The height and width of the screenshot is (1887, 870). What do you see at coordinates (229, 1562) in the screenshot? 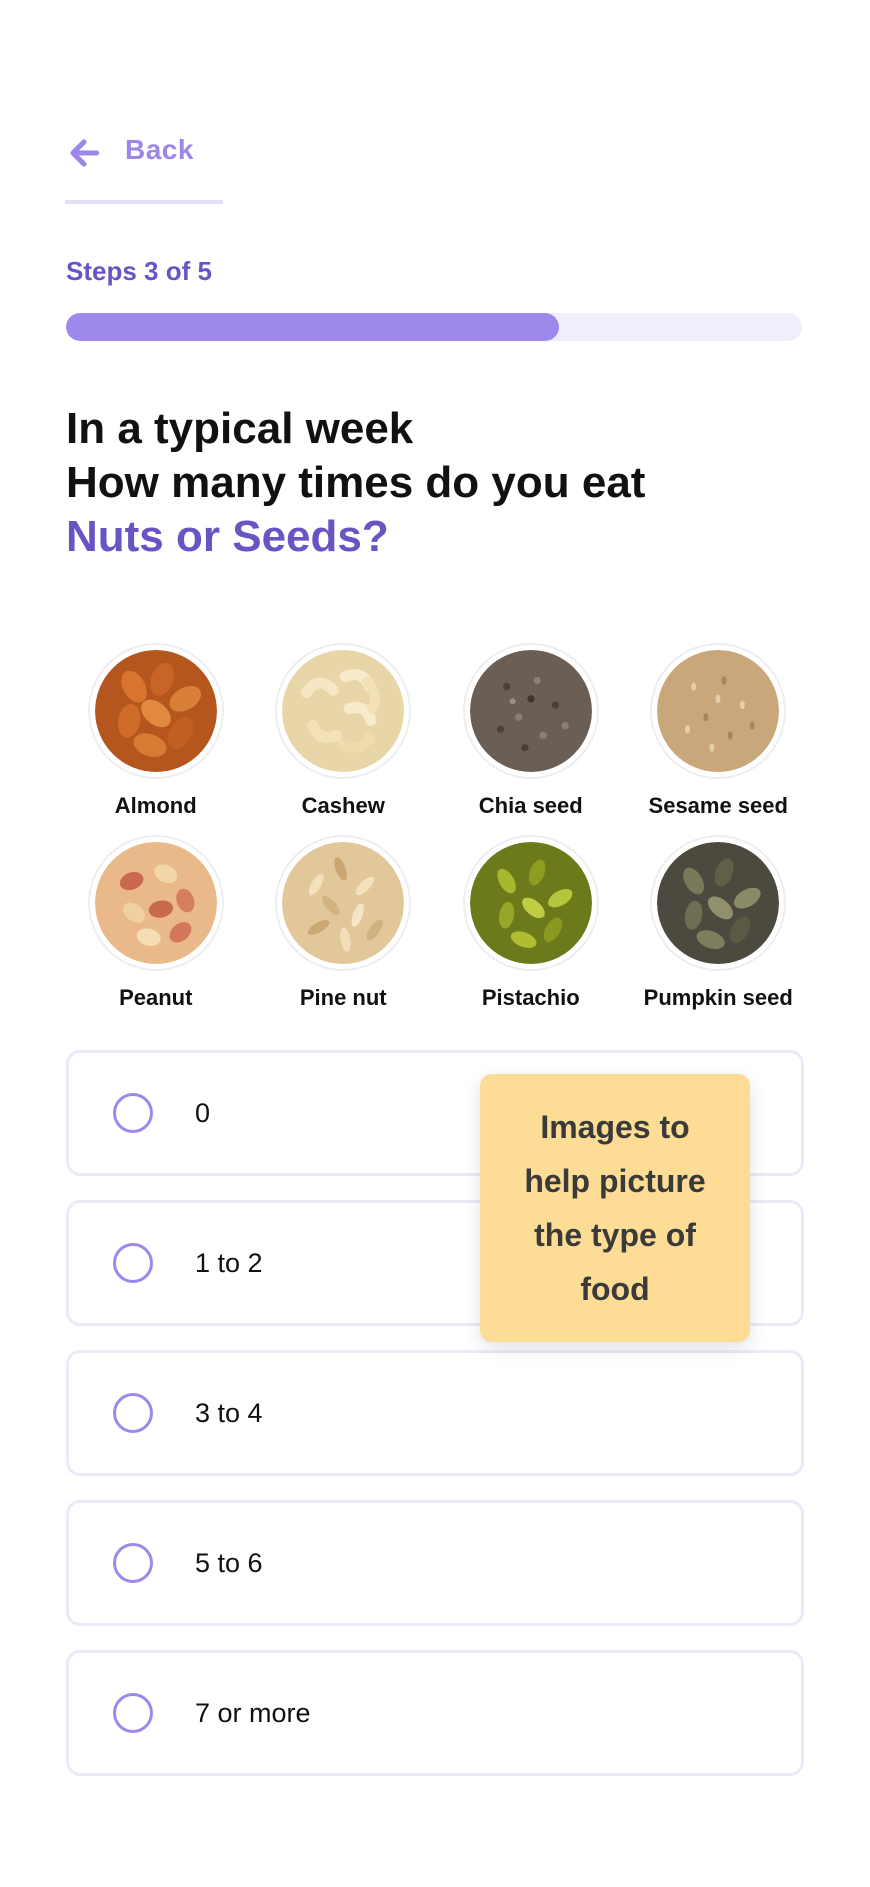
I see `option-label: 5 to 6` at bounding box center [229, 1562].